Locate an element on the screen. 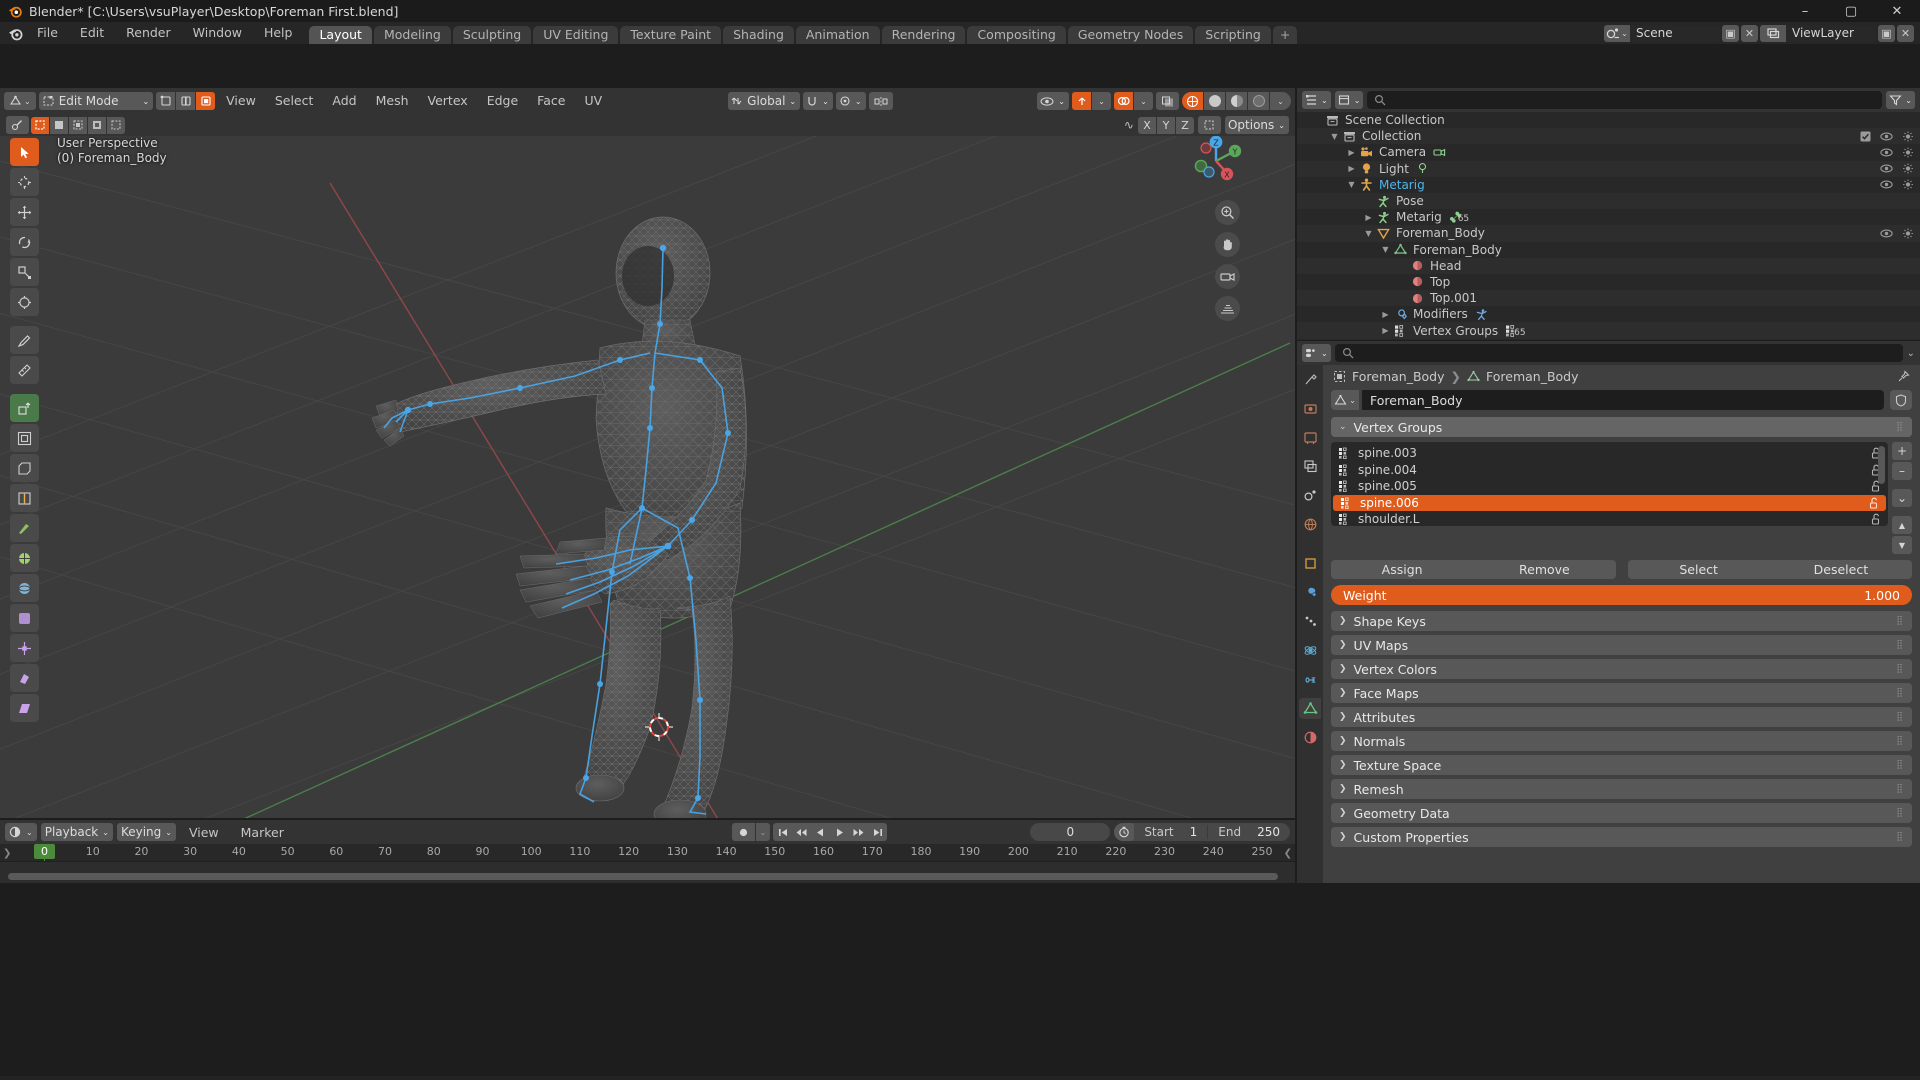 The image size is (1920, 1080). panel-shape-keys: ❯ Shape Keys ⣿ is located at coordinates (1621, 621).